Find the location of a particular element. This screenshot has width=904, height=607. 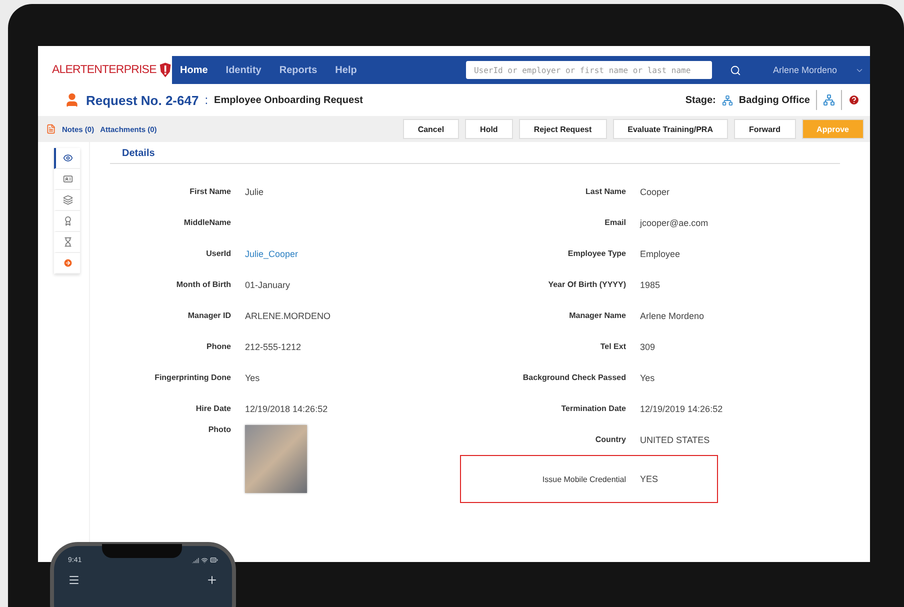

person-icon is located at coordinates (72, 100).